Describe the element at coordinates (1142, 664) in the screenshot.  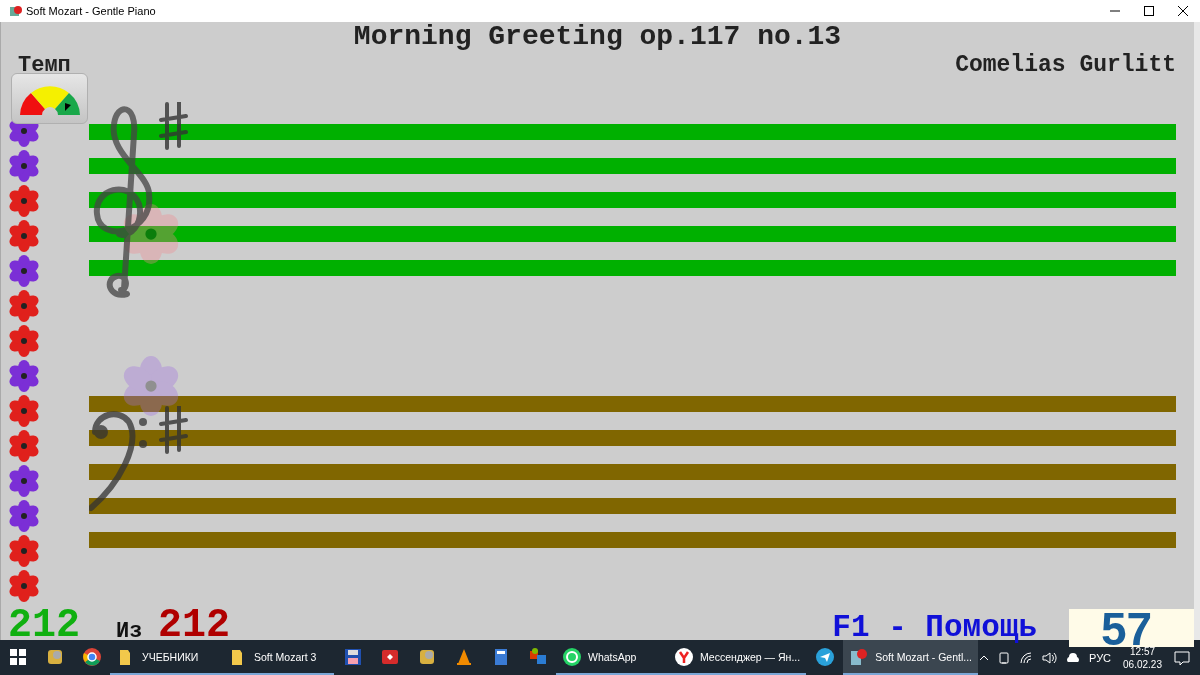
I see `clock-date: 06.02.23` at that location.